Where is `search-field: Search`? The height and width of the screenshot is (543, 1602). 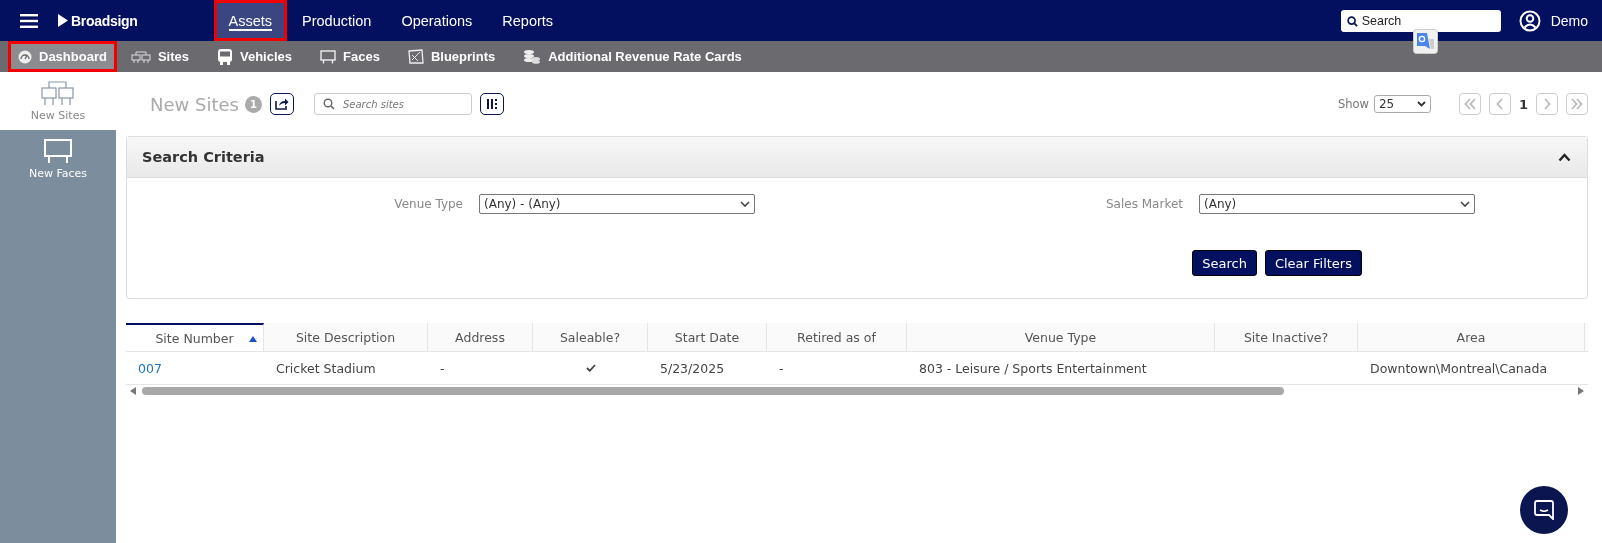 search-field: Search is located at coordinates (1420, 20).